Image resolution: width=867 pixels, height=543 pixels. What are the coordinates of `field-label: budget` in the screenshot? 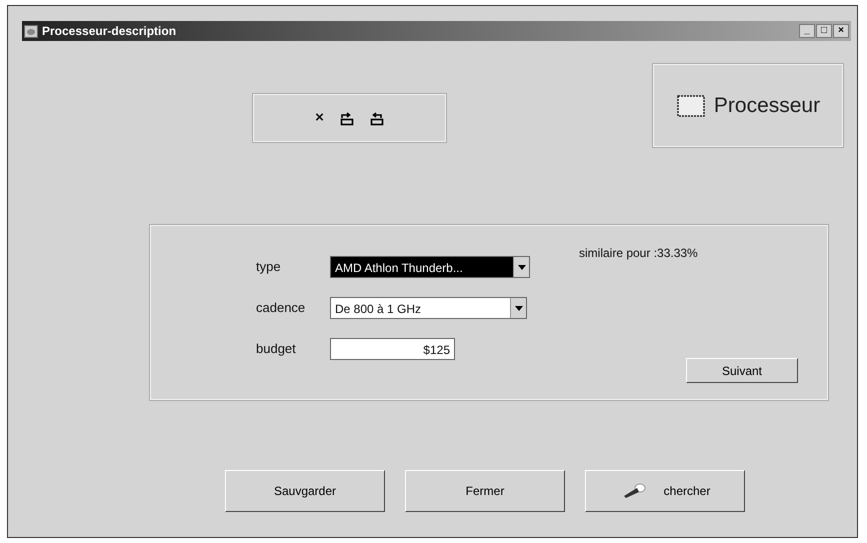 It's located at (276, 349).